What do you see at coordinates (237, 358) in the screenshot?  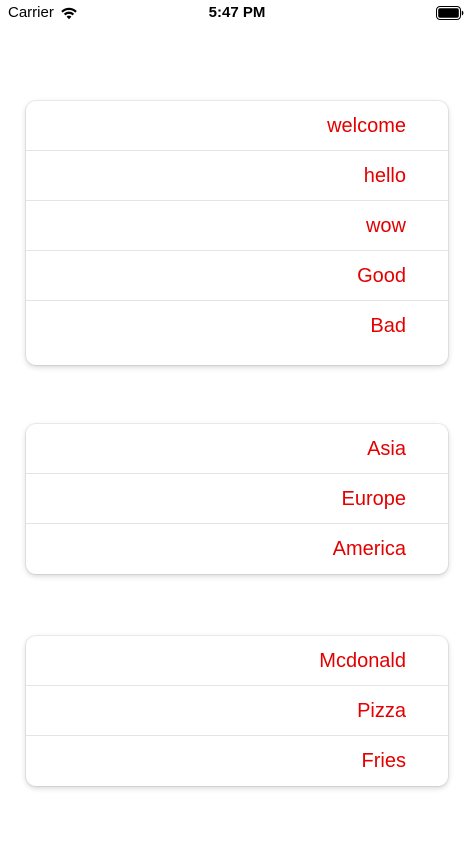 I see `card-bottom-padding` at bounding box center [237, 358].